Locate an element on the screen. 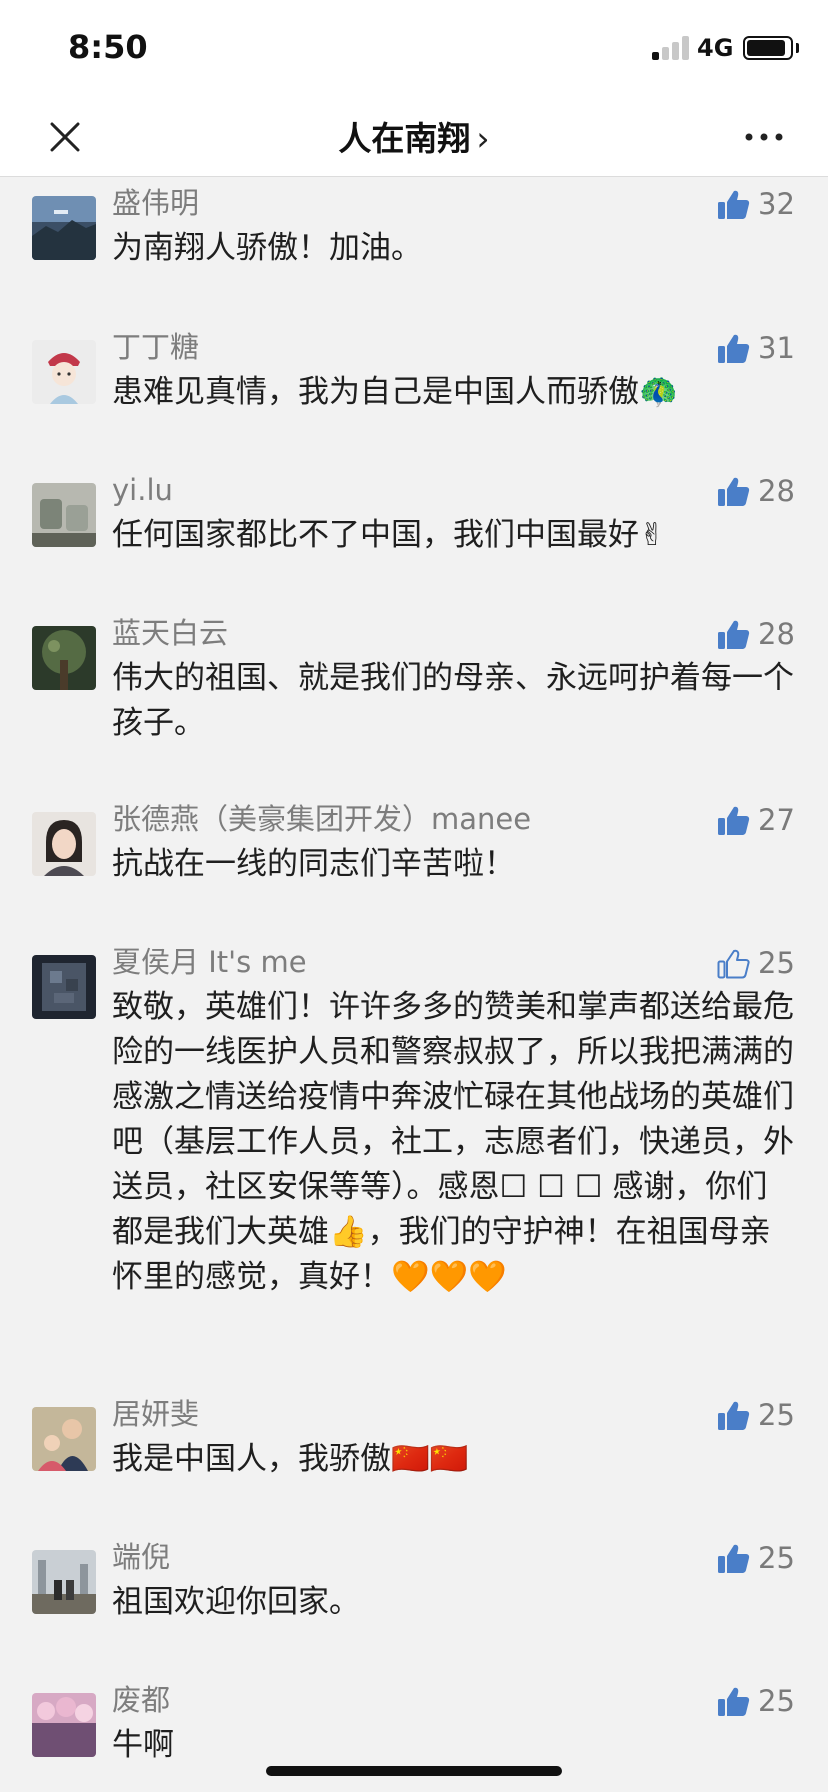 Image resolution: width=828 pixels, height=1792 pixels. comment-author: 蓝天白云 is located at coordinates (170, 633).